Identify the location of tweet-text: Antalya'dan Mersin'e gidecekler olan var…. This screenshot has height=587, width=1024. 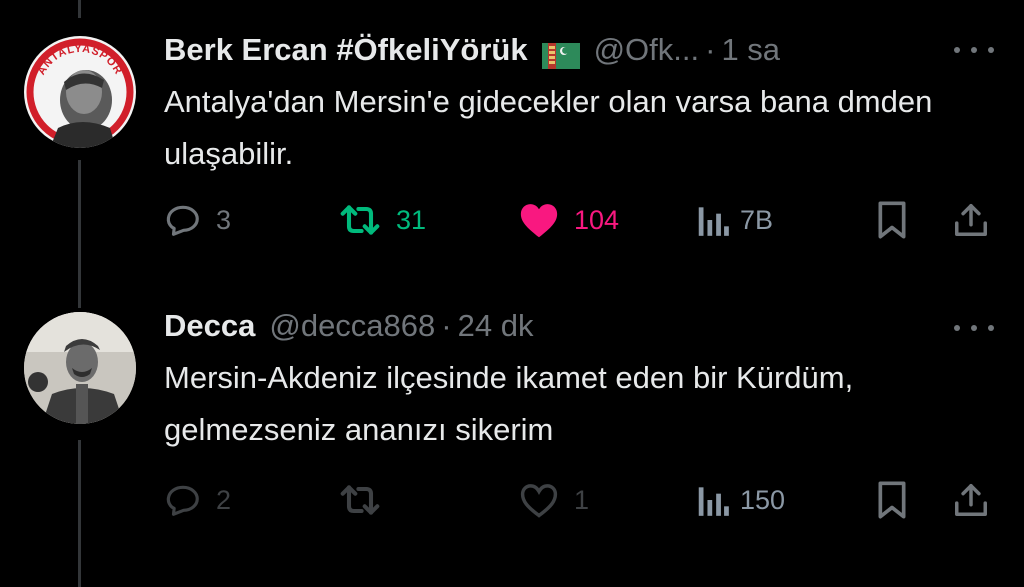
(548, 127).